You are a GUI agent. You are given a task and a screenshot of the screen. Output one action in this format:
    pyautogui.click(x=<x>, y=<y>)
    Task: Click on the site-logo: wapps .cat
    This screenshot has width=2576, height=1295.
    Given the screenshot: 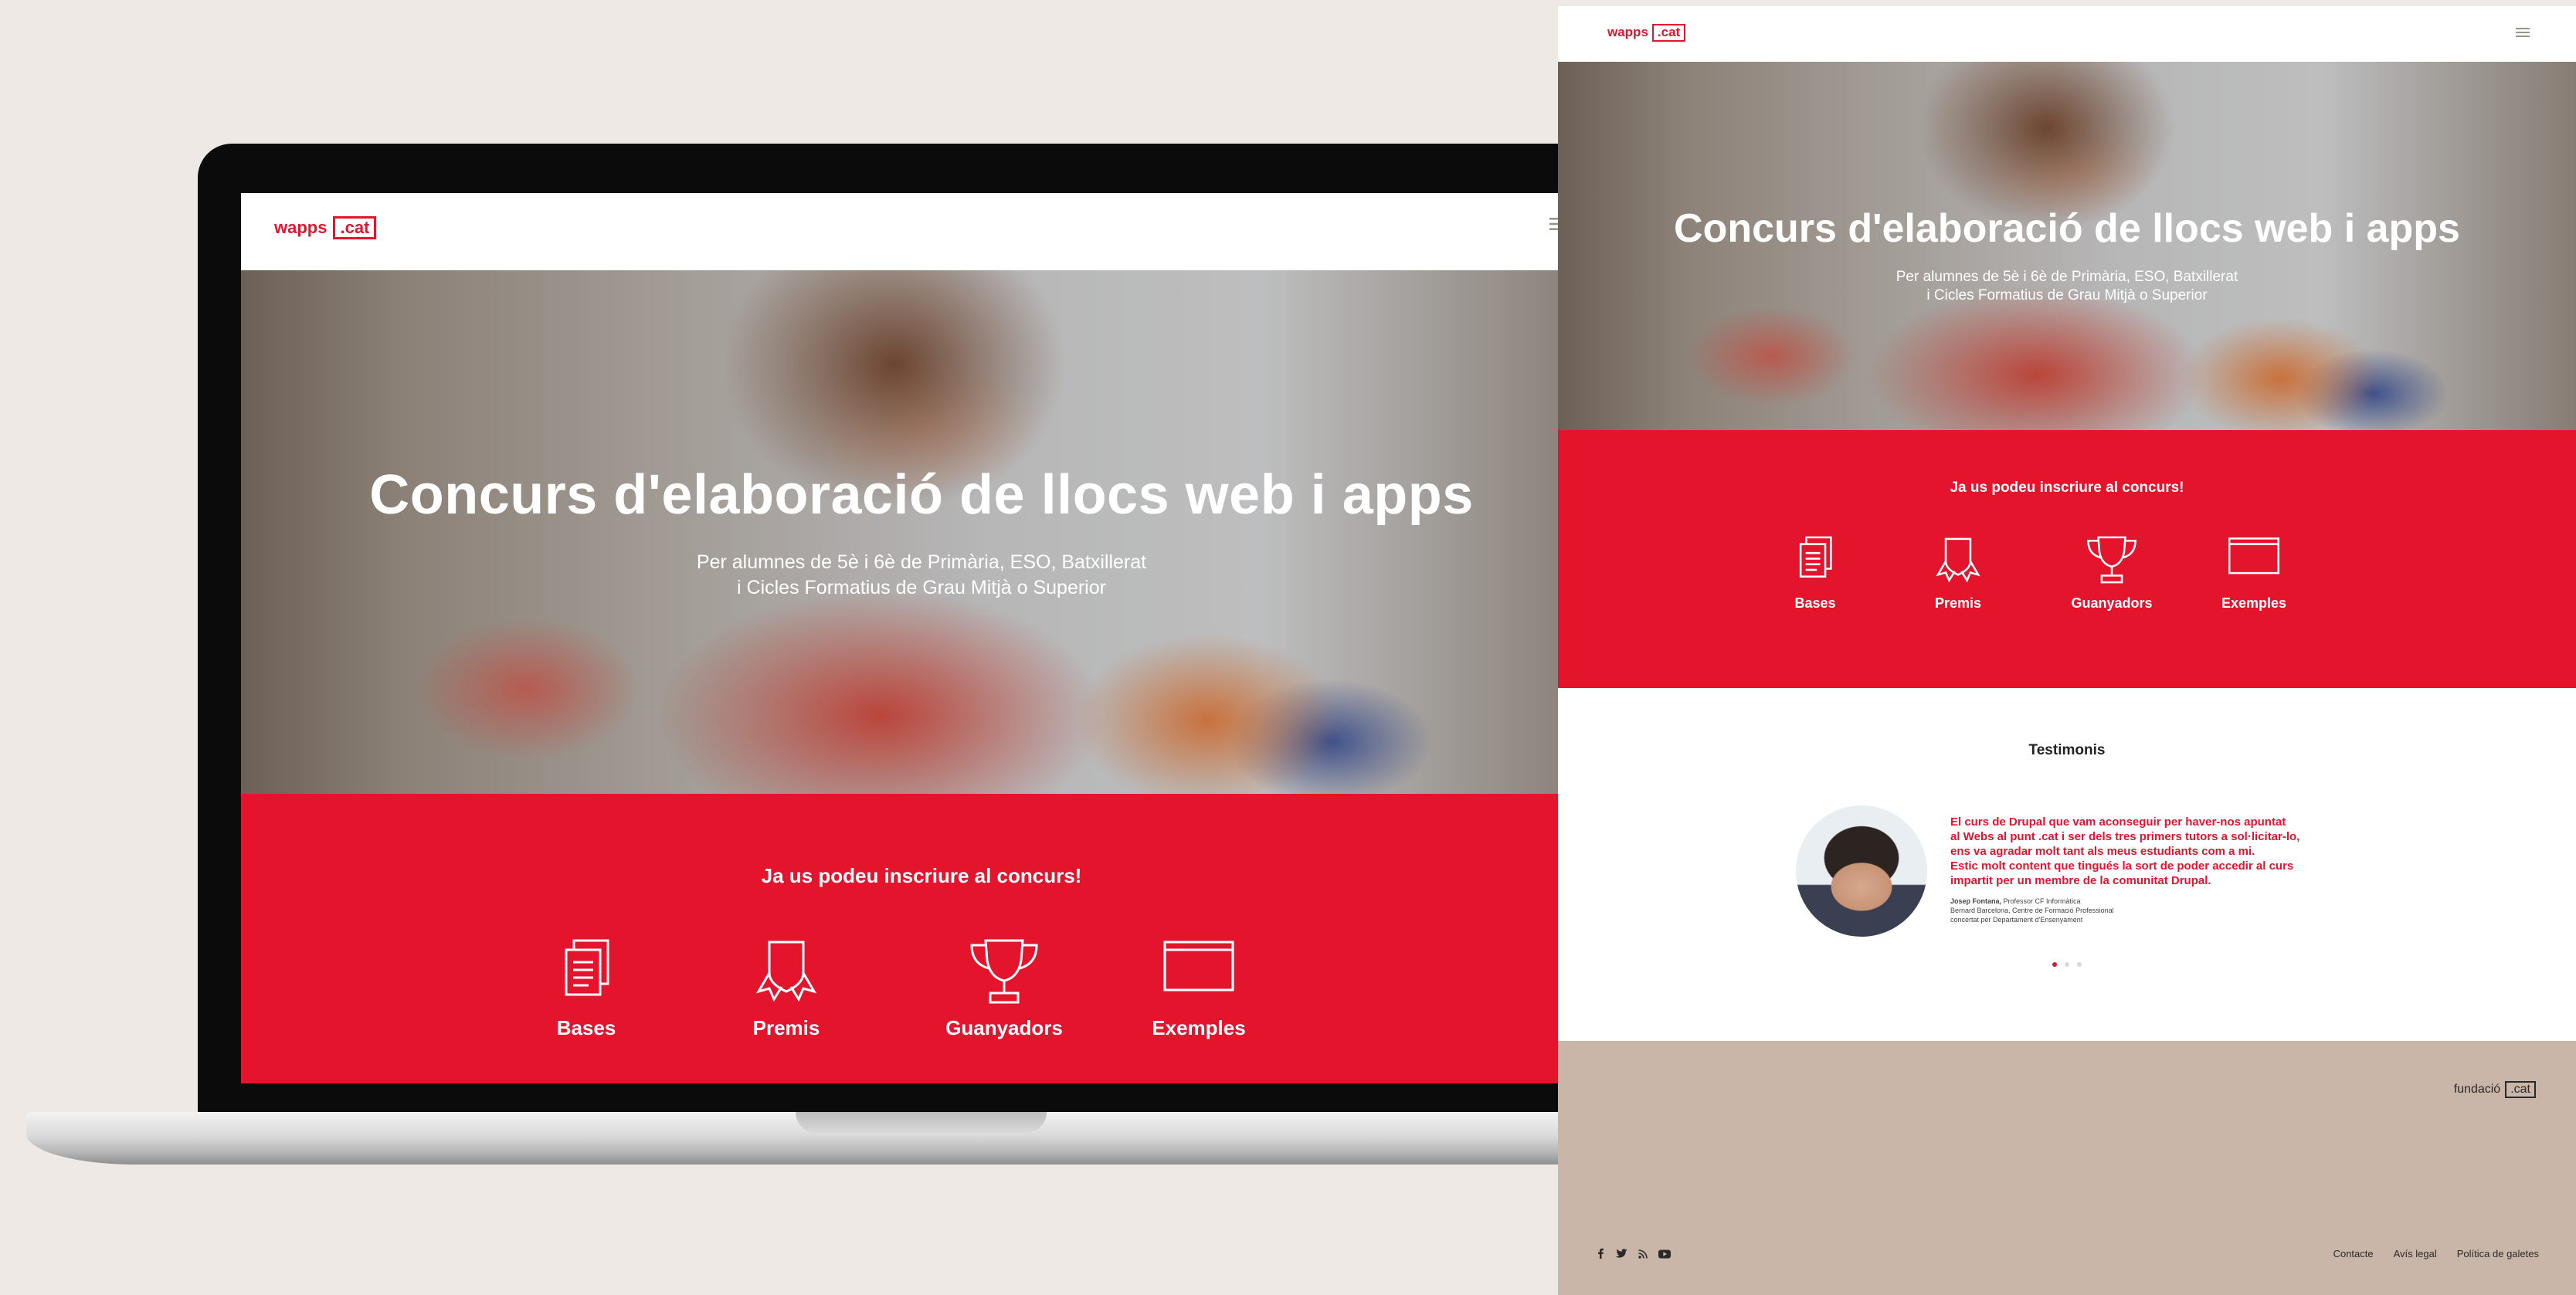 What is the action you would take?
    pyautogui.click(x=325, y=228)
    